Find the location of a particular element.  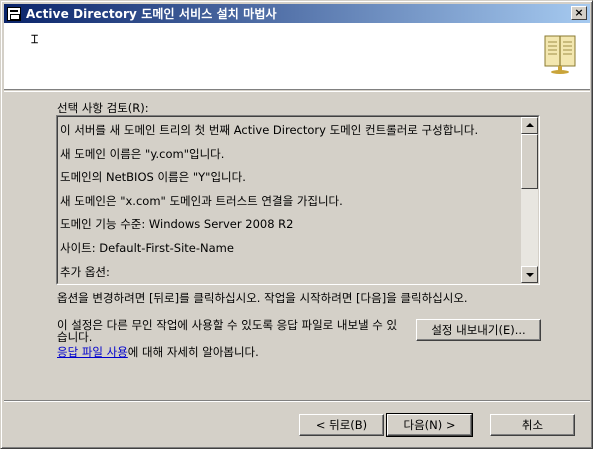

window-title: Active Directory 도메인 서비스 설치 마법사 is located at coordinates (151, 14).